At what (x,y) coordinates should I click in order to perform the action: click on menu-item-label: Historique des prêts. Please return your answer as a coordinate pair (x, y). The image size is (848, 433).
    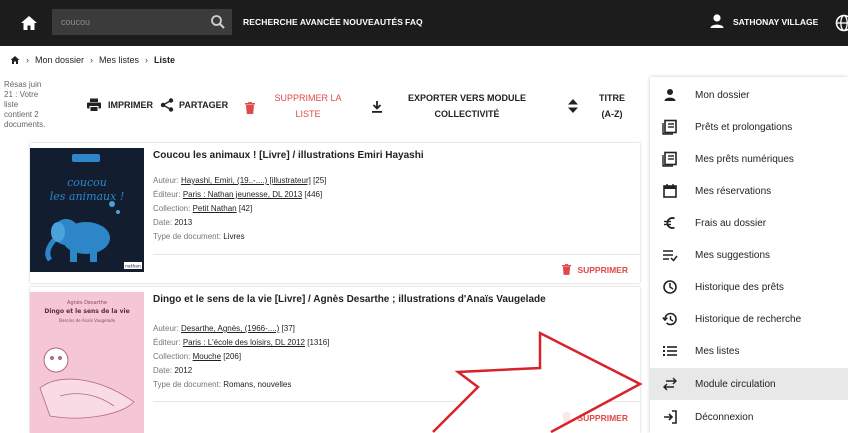
    Looking at the image, I should click on (739, 287).